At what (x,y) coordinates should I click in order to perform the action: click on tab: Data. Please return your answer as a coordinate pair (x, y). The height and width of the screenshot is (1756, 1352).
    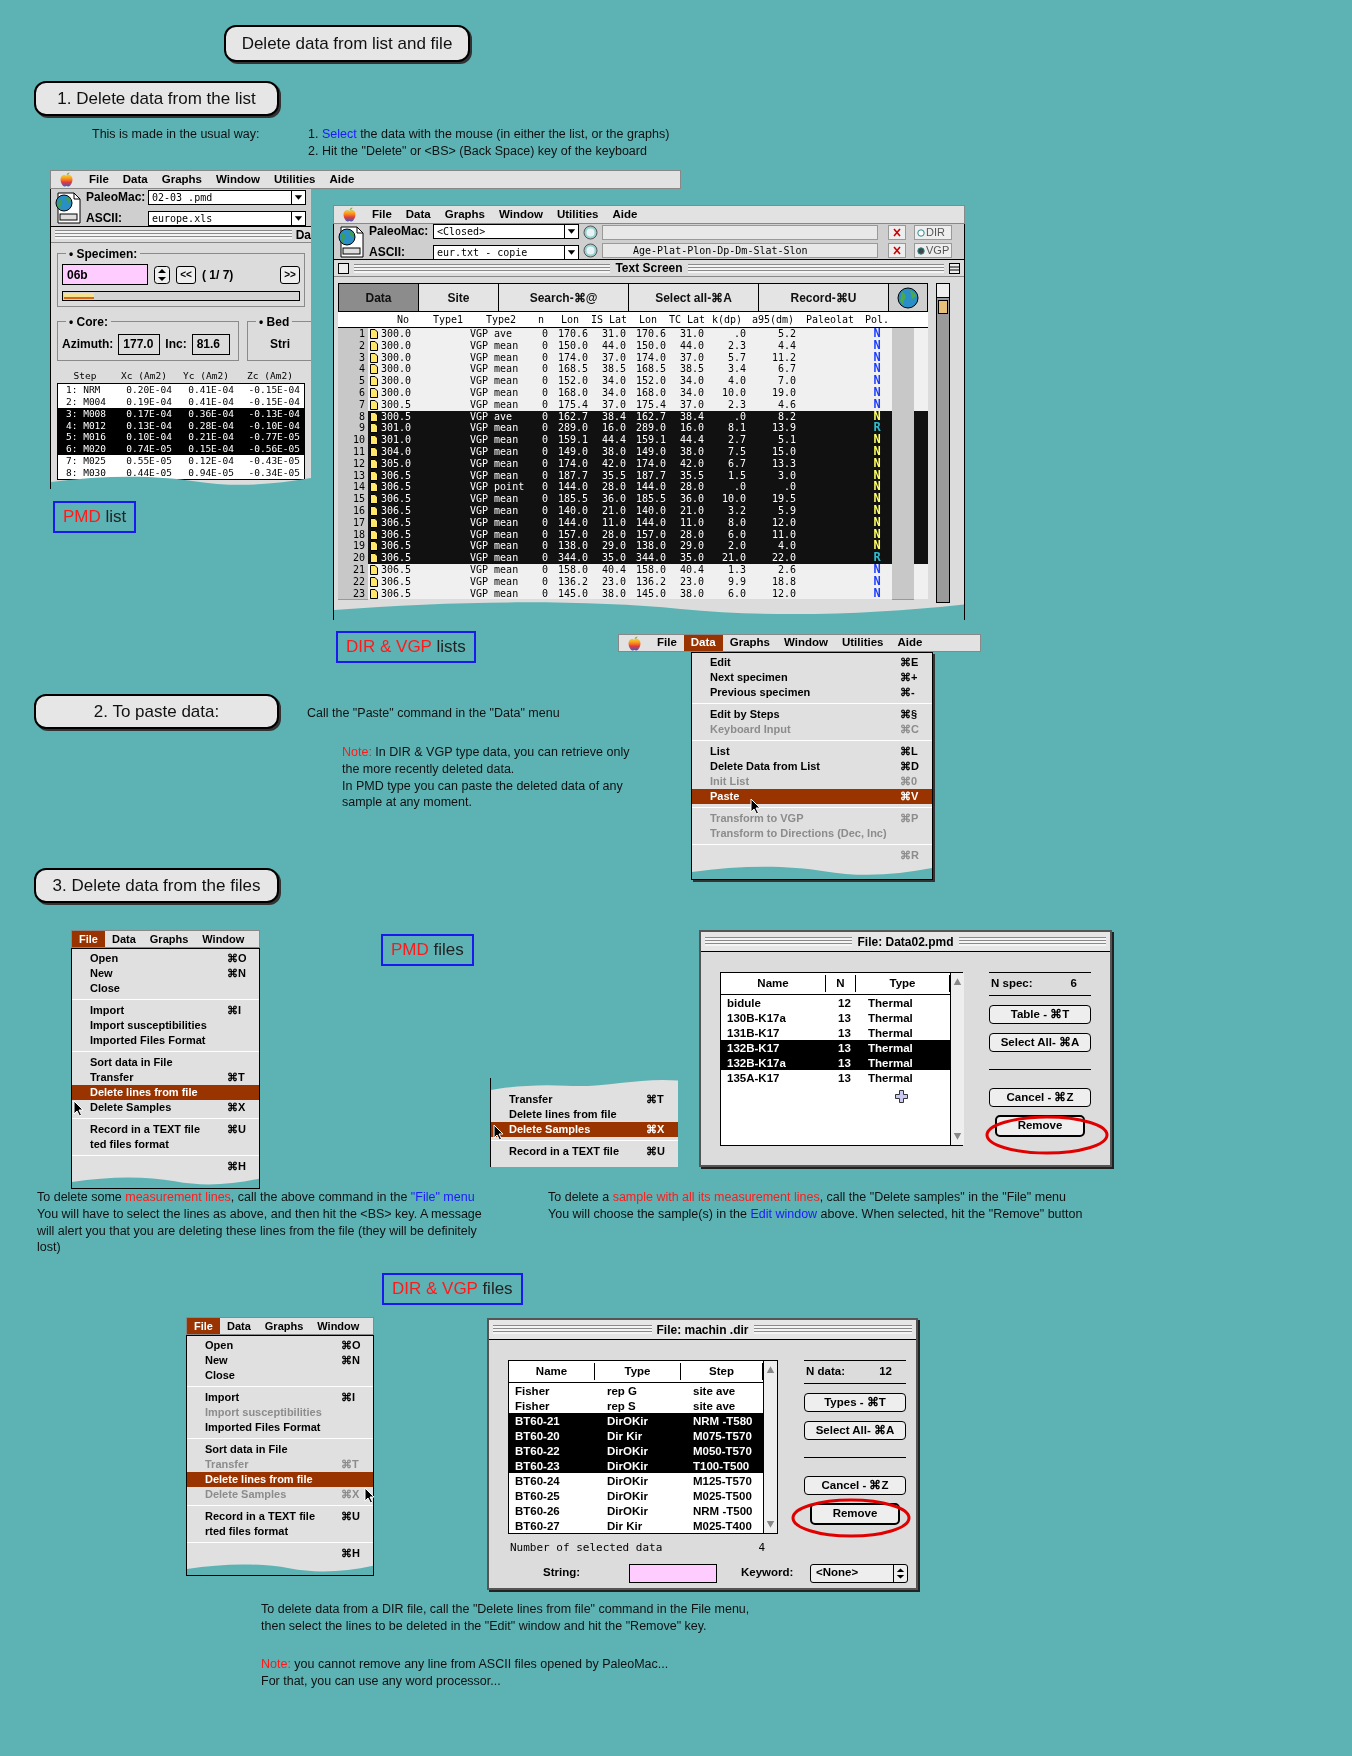
    Looking at the image, I should click on (379, 297).